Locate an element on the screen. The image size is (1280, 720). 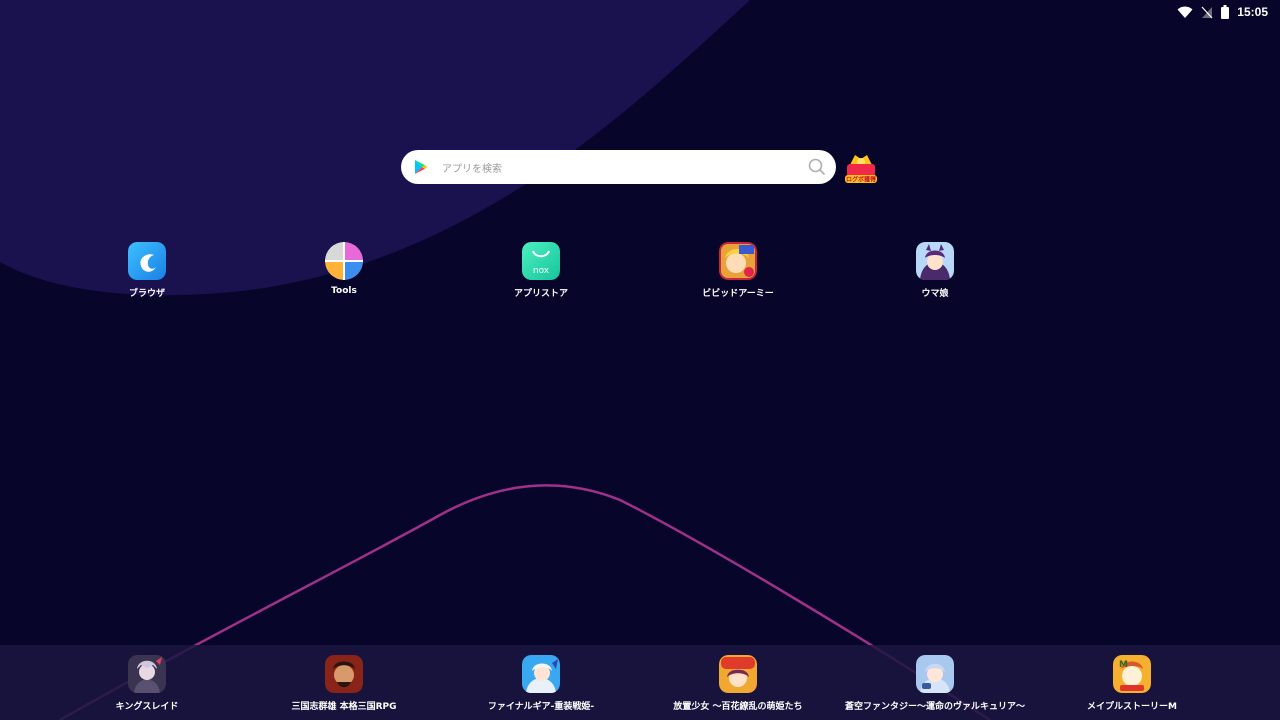
uma-musume-icon is located at coordinates (935, 261).